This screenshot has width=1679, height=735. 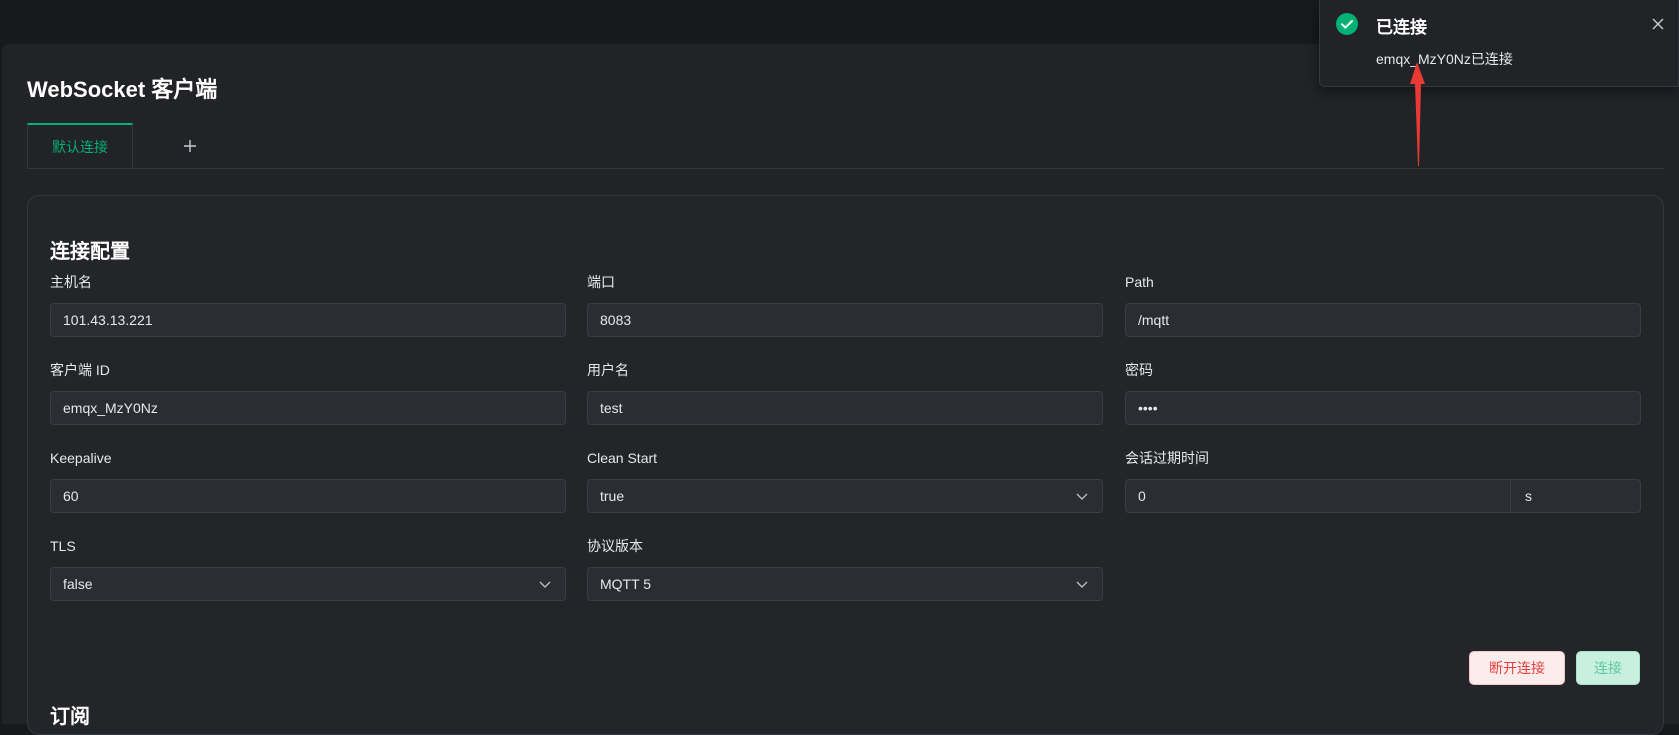 What do you see at coordinates (615, 546) in the screenshot?
I see `protocol-version-label: 协议版本` at bounding box center [615, 546].